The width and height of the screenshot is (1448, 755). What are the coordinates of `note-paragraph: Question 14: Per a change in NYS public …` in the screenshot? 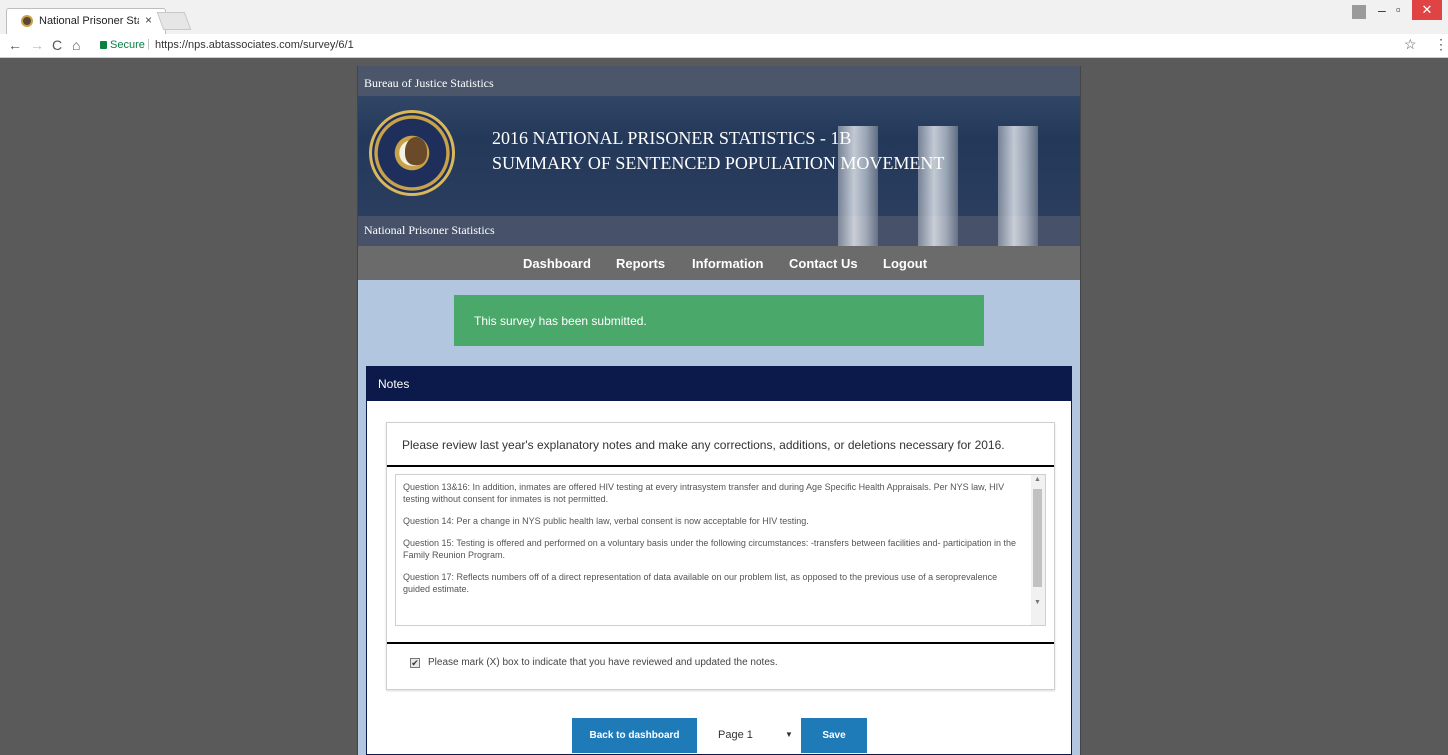 It's located at (606, 521).